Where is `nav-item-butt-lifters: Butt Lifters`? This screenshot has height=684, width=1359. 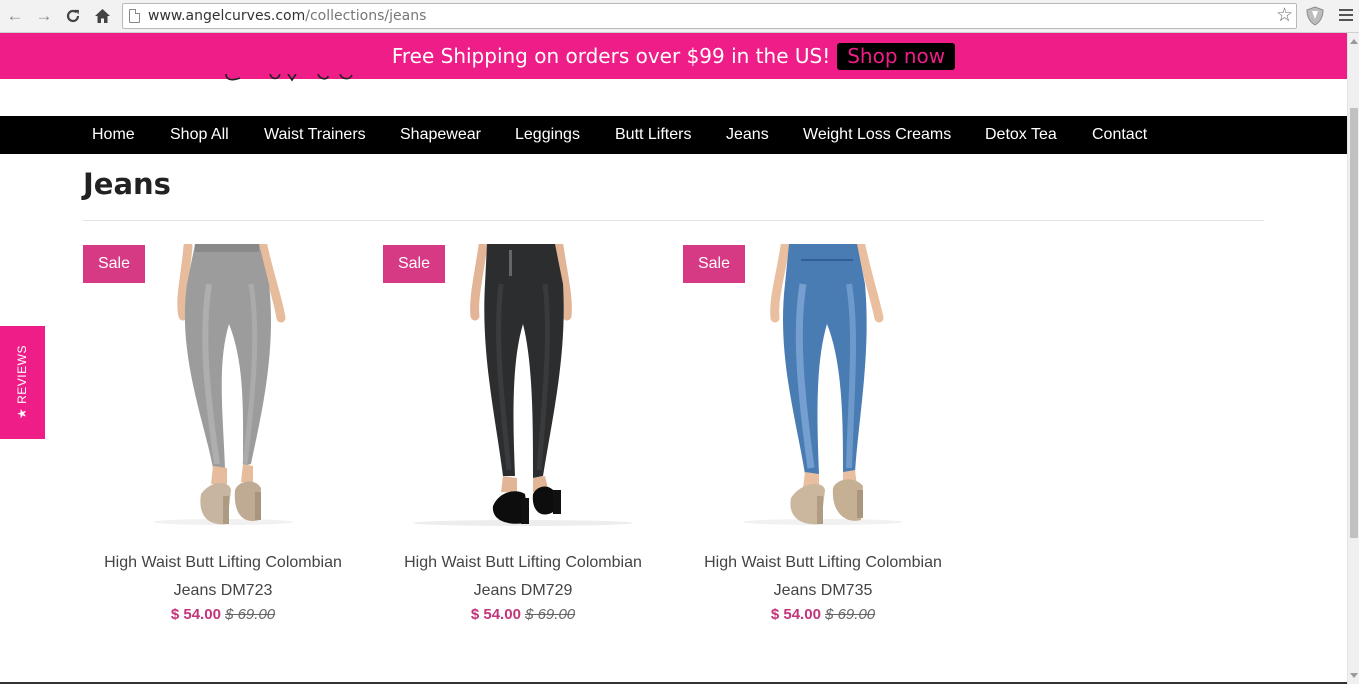
nav-item-butt-lifters: Butt Lifters is located at coordinates (653, 135).